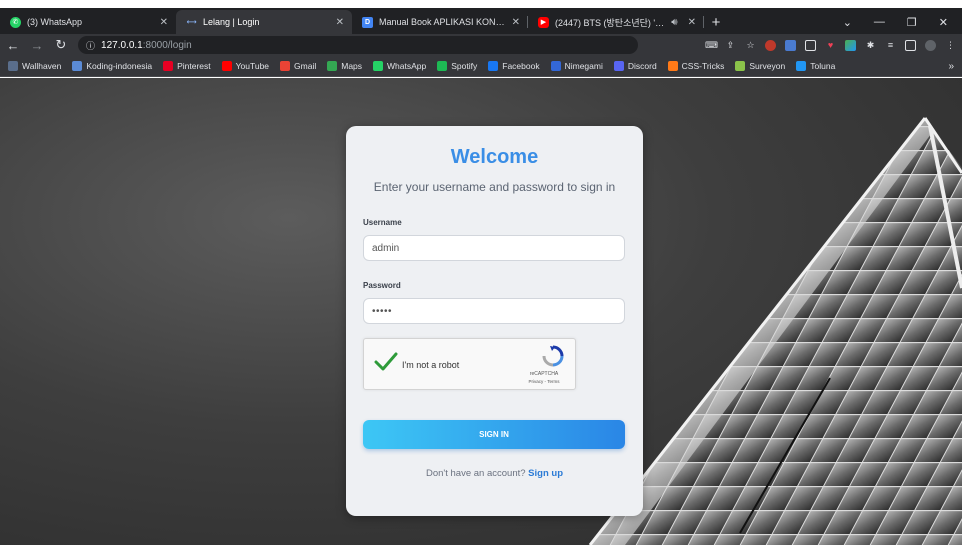 This screenshot has width=962, height=545. What do you see at coordinates (386, 248) in the screenshot?
I see `username-value: admin` at bounding box center [386, 248].